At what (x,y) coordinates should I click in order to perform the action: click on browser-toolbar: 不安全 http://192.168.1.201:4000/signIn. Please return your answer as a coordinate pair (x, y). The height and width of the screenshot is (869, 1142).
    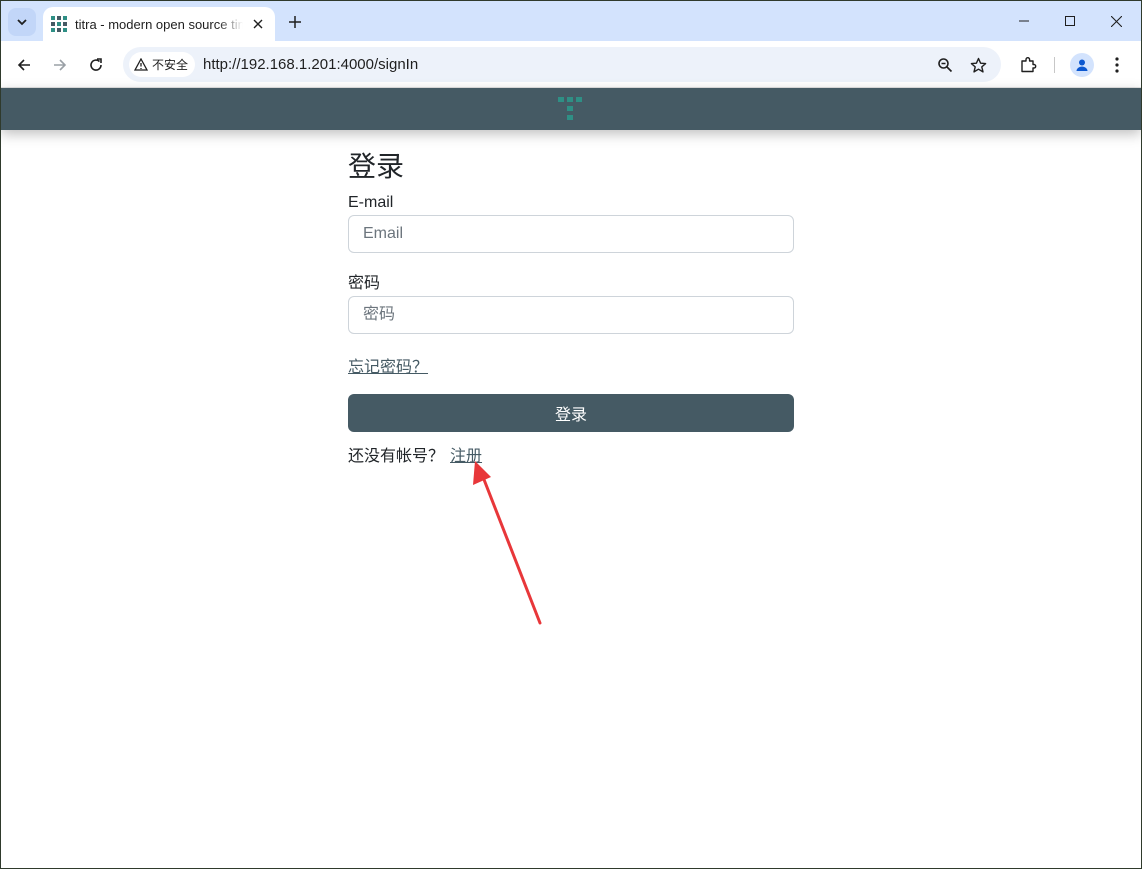
    Looking at the image, I should click on (571, 64).